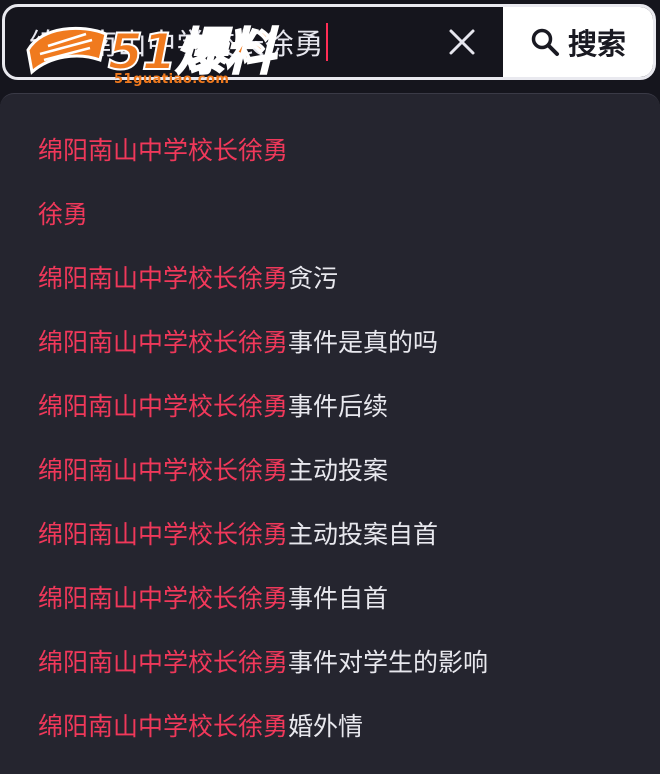  I want to click on suggestion-item: 绵阳南山中学校长徐勇 事件后续, so click(330, 405).